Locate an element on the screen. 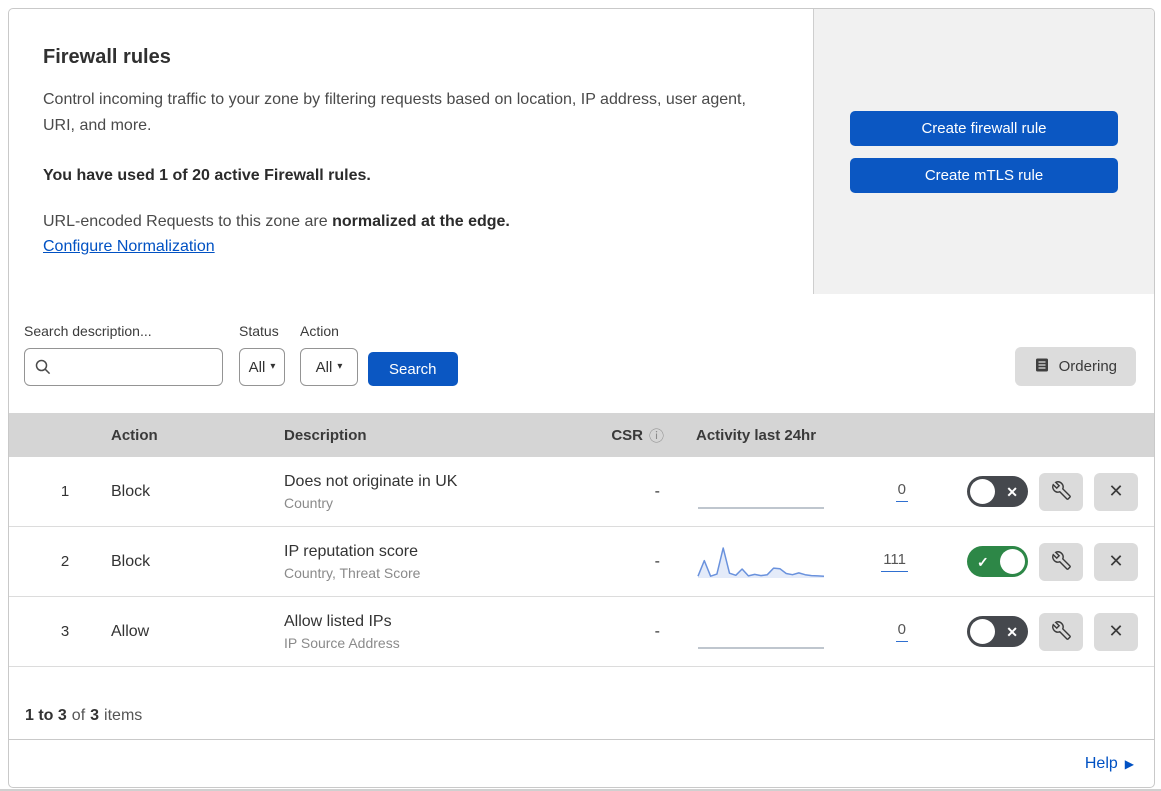 Image resolution: width=1161 pixels, height=791 pixels. search-button: Search is located at coordinates (413, 369).